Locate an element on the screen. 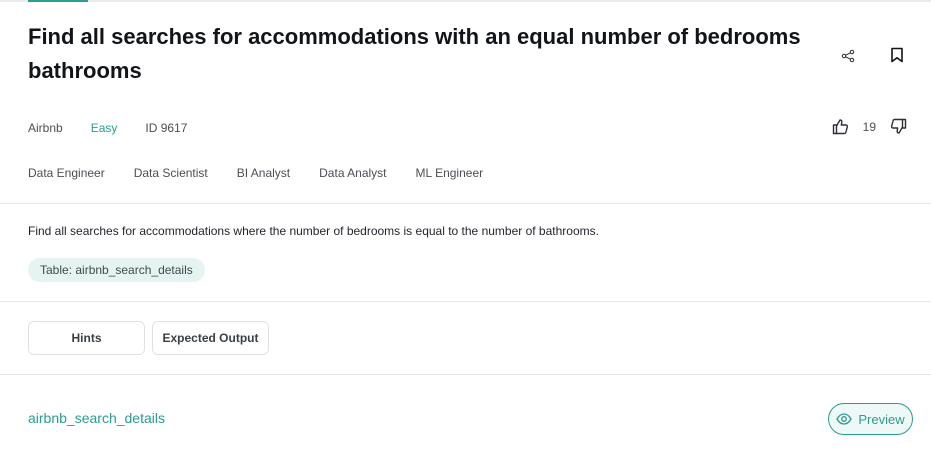  vote-count: 19 is located at coordinates (869, 126).